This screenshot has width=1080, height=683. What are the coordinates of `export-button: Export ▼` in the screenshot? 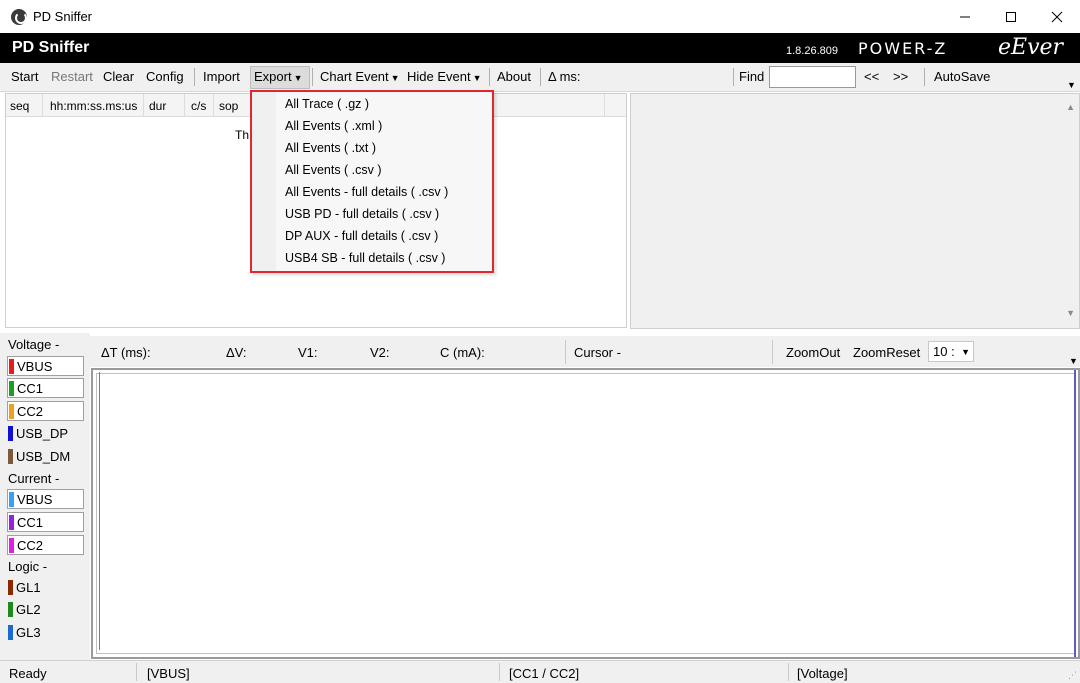 It's located at (278, 76).